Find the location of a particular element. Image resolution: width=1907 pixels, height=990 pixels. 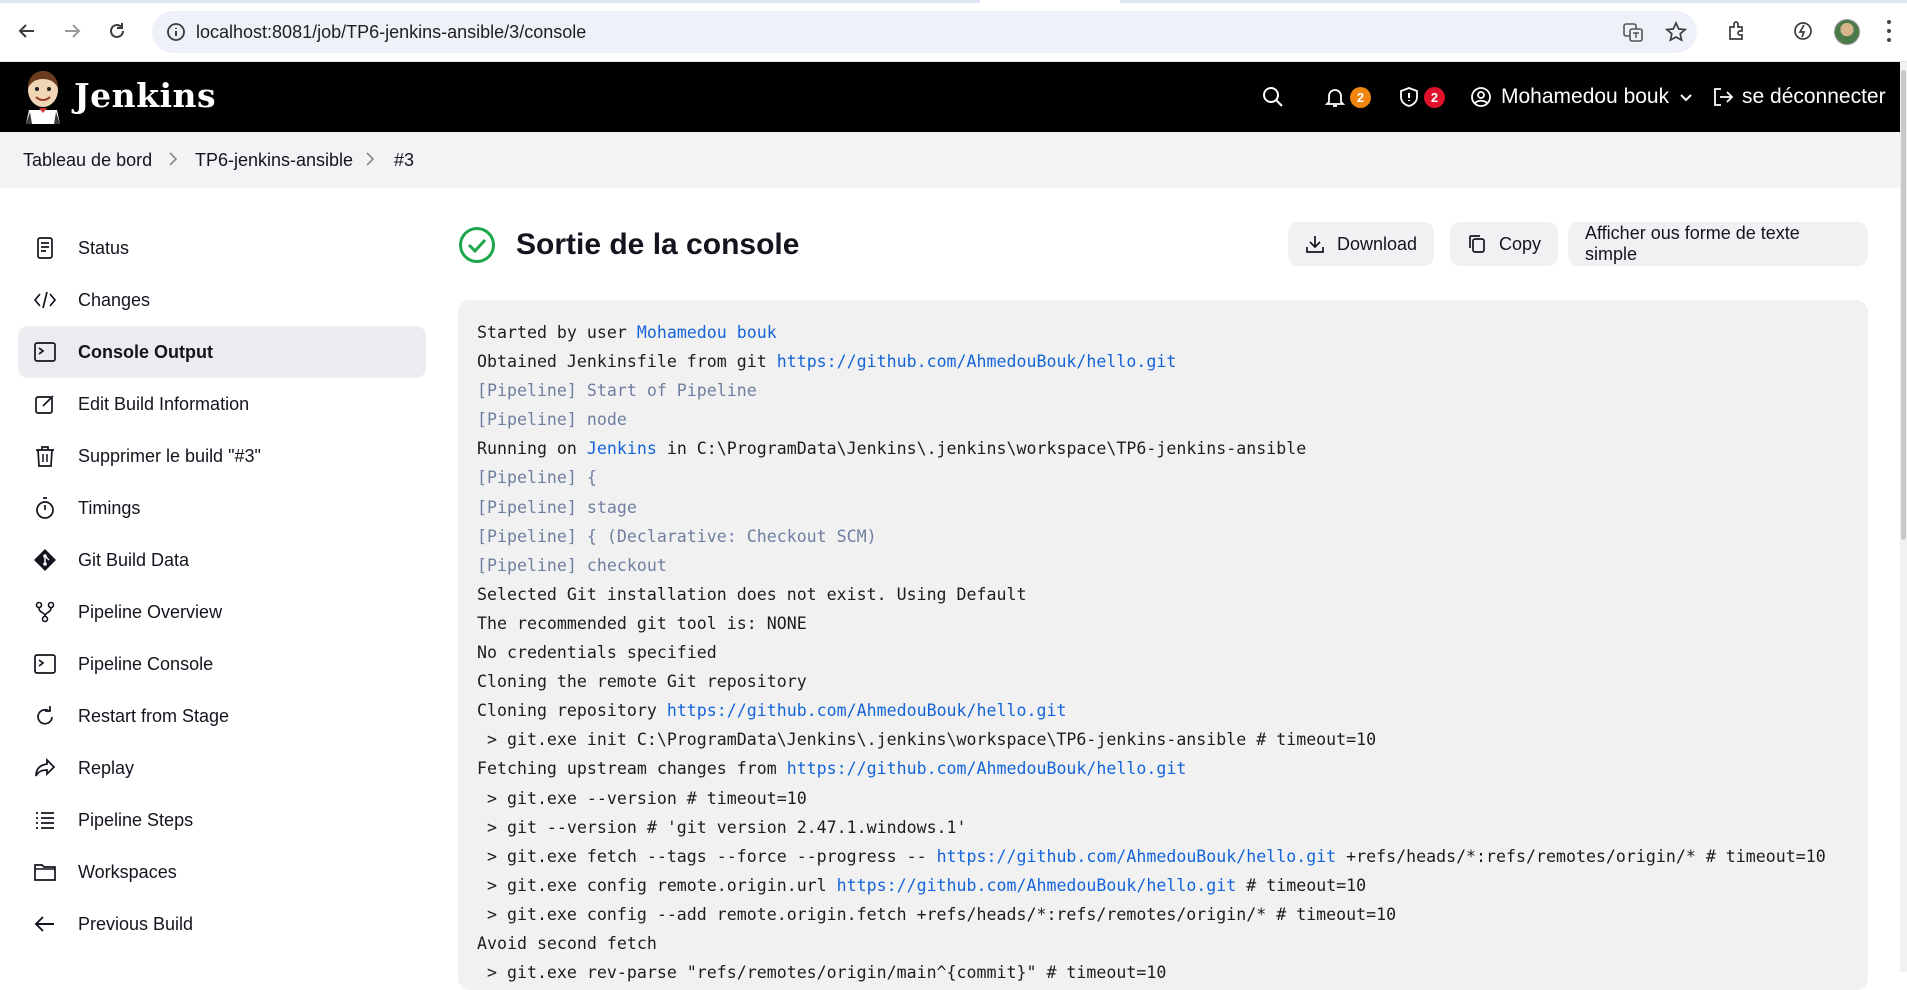

sidebar-item-timings: Timings is located at coordinates (222, 508).